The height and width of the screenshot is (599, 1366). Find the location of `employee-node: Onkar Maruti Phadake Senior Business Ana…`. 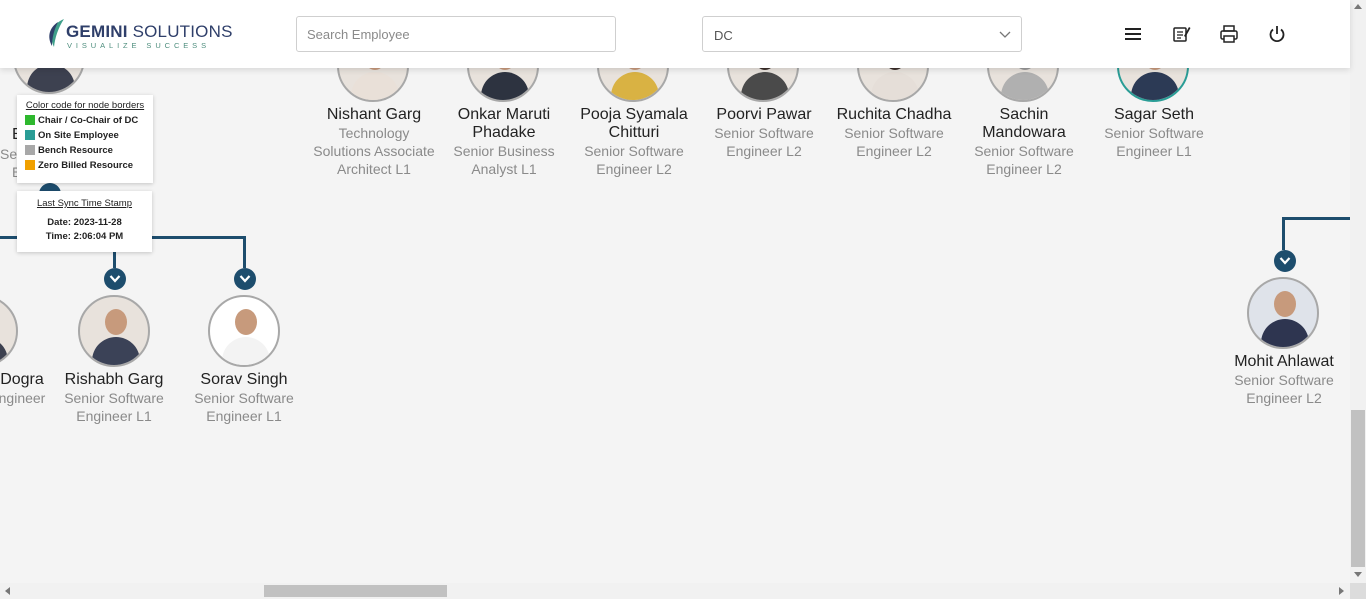

employee-node: Onkar Maruti Phadake Senior Business Ana… is located at coordinates (504, 142).